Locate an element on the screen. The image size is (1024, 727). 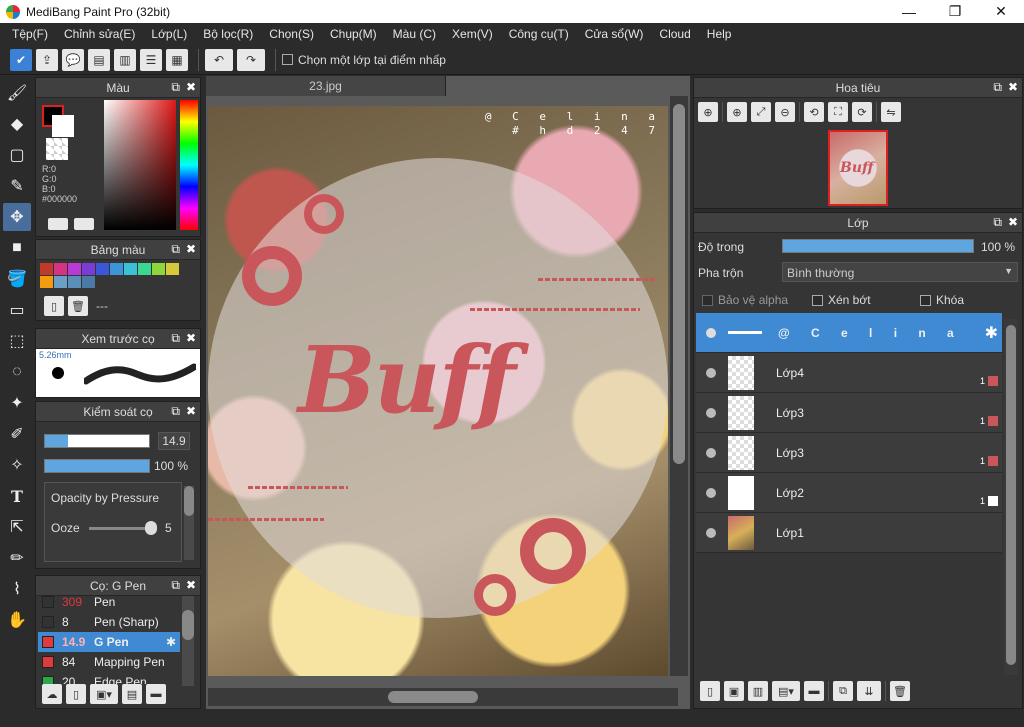
speech-bubble-icon: 💬 is located at coordinates (73, 59).